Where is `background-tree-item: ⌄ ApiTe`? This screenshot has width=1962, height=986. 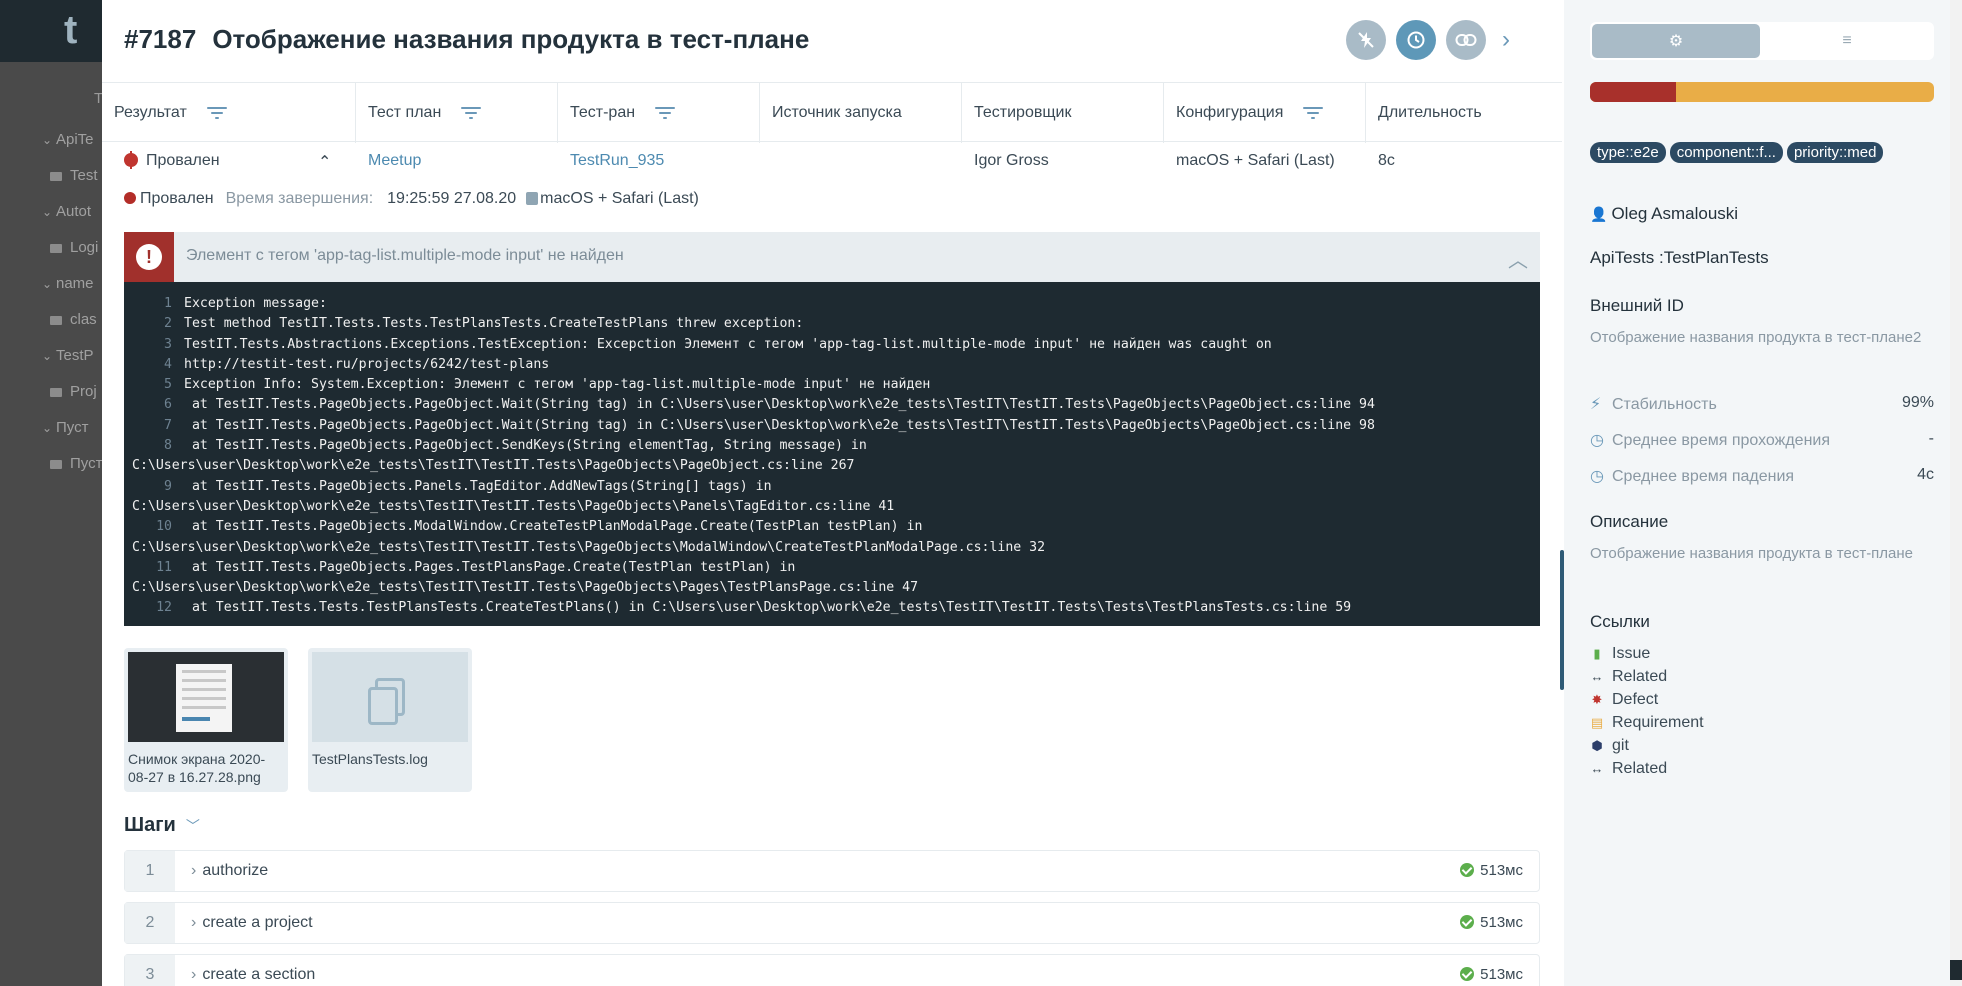 background-tree-item: ⌄ ApiTe is located at coordinates (51, 140).